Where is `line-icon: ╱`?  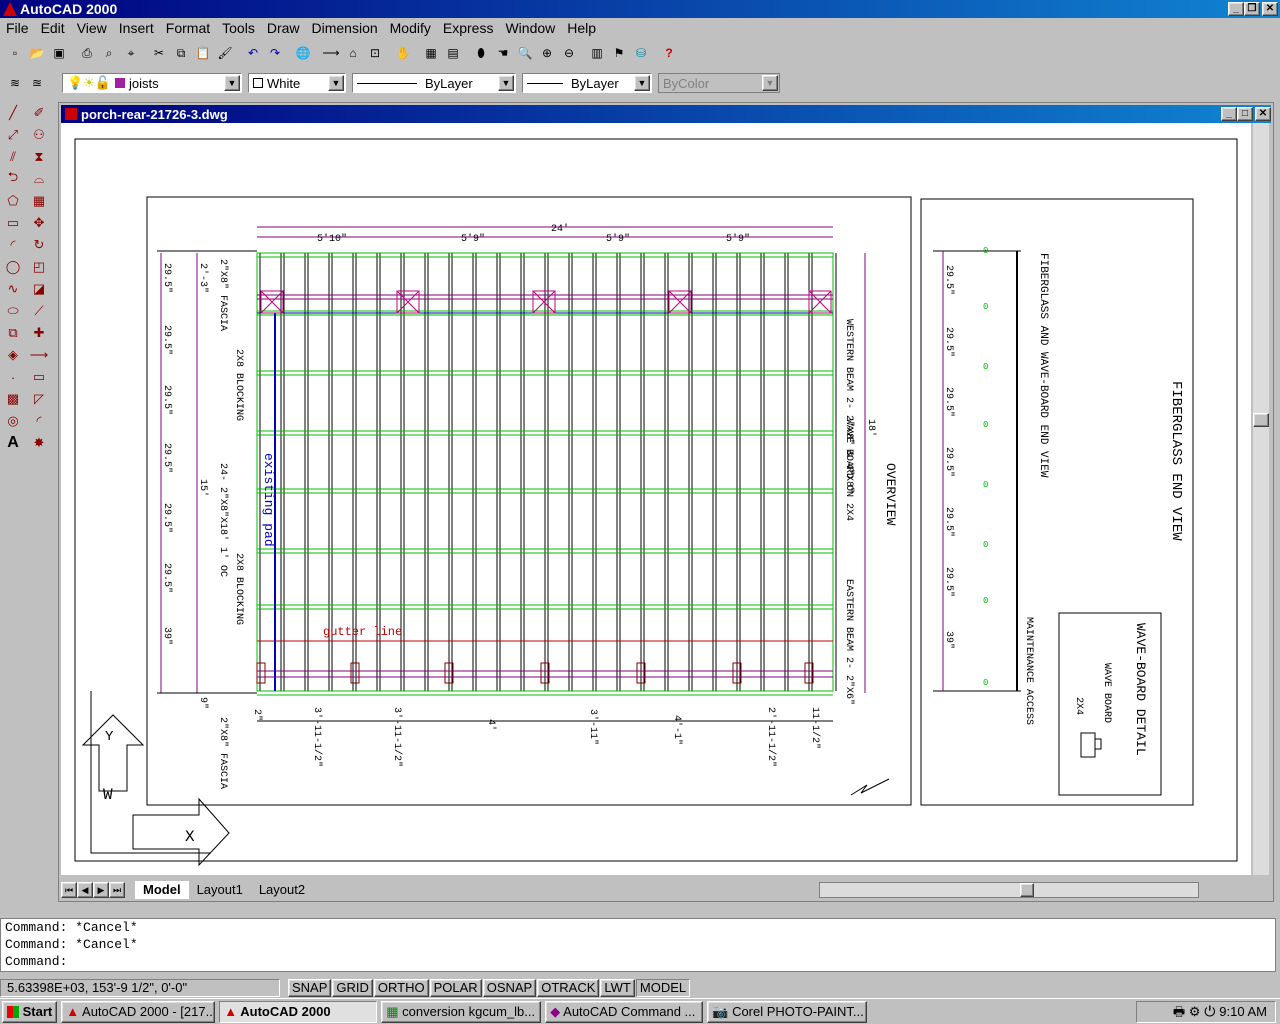 line-icon: ╱ is located at coordinates (13, 113).